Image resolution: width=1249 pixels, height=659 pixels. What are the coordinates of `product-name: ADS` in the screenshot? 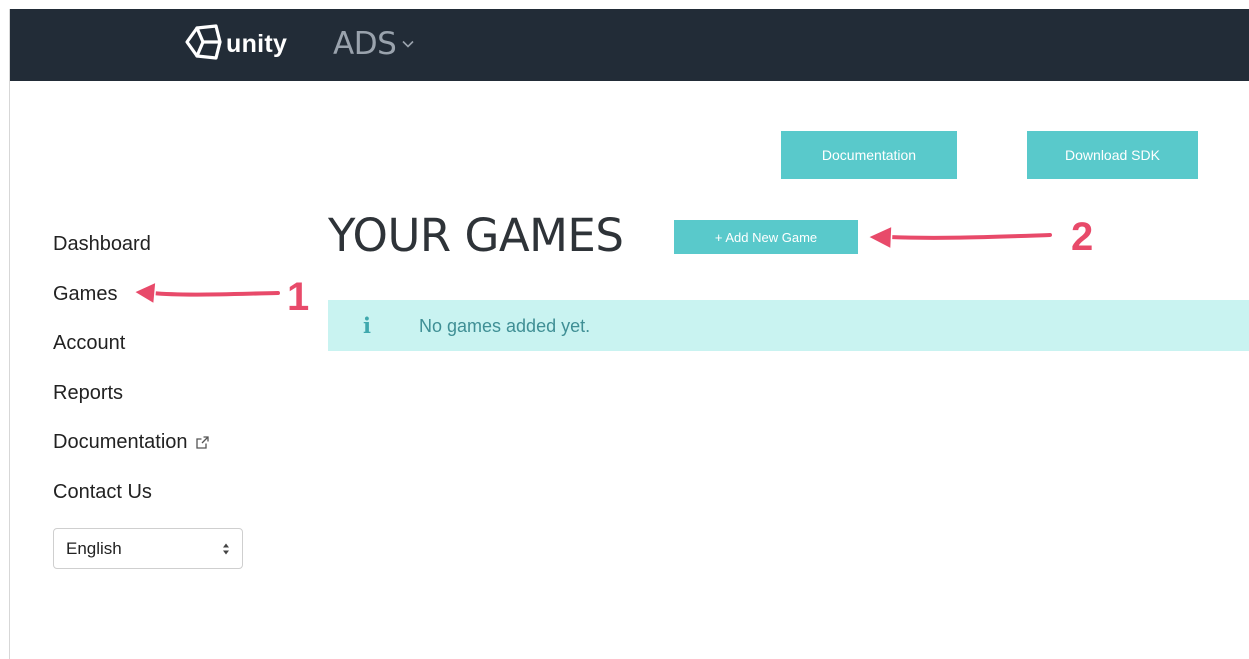 It's located at (365, 44).